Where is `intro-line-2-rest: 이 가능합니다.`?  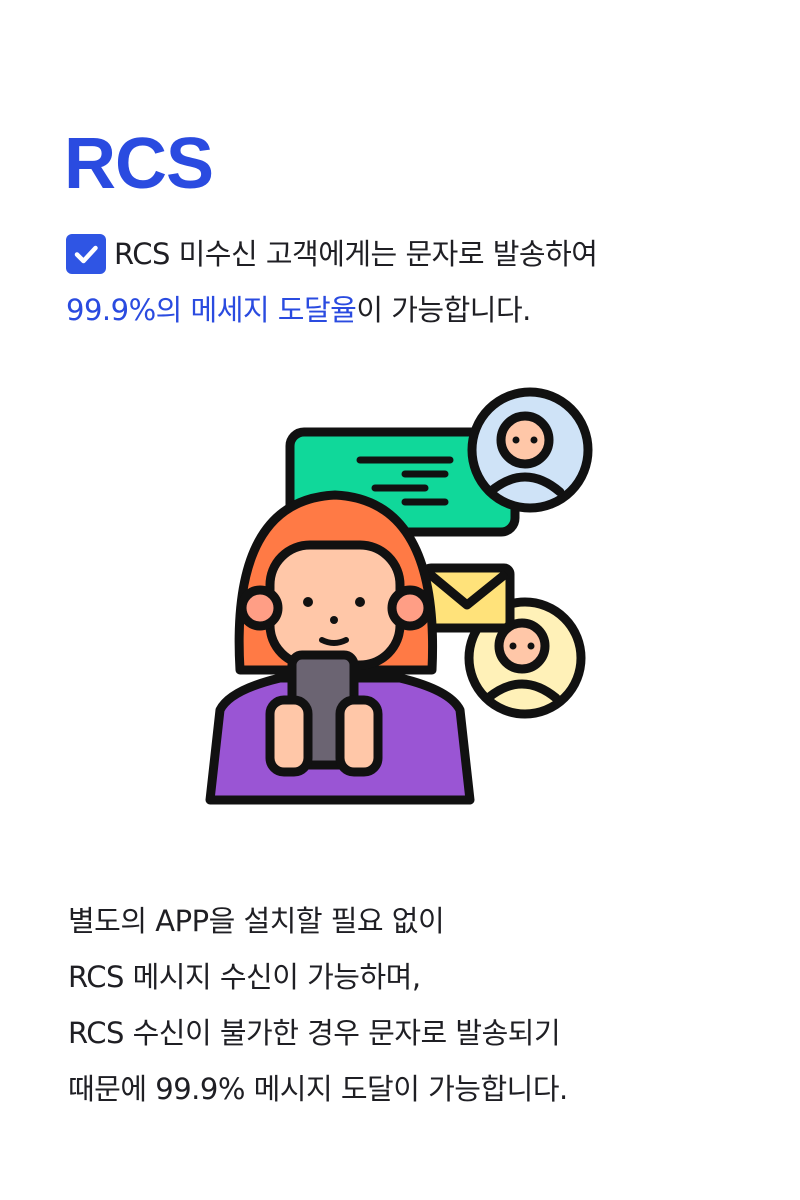
intro-line-2-rest: 이 가능합니다. is located at coordinates (443, 310).